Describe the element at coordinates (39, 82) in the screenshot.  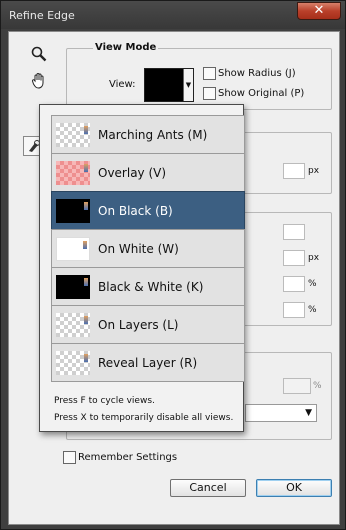
I see `hand-tool-icon` at that location.